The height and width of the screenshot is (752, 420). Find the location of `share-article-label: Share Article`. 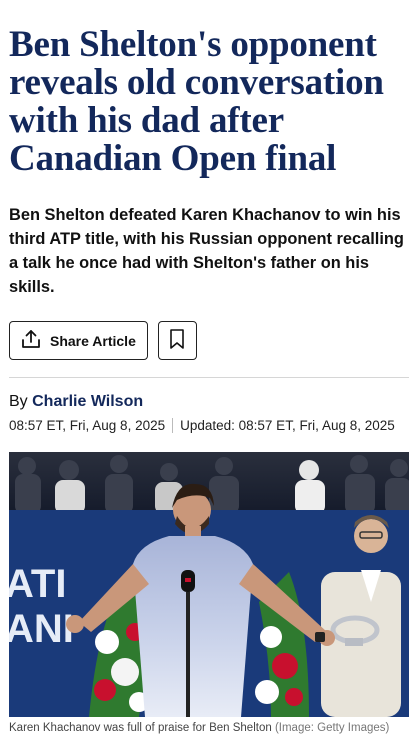

share-article-label: Share Article is located at coordinates (93, 340).